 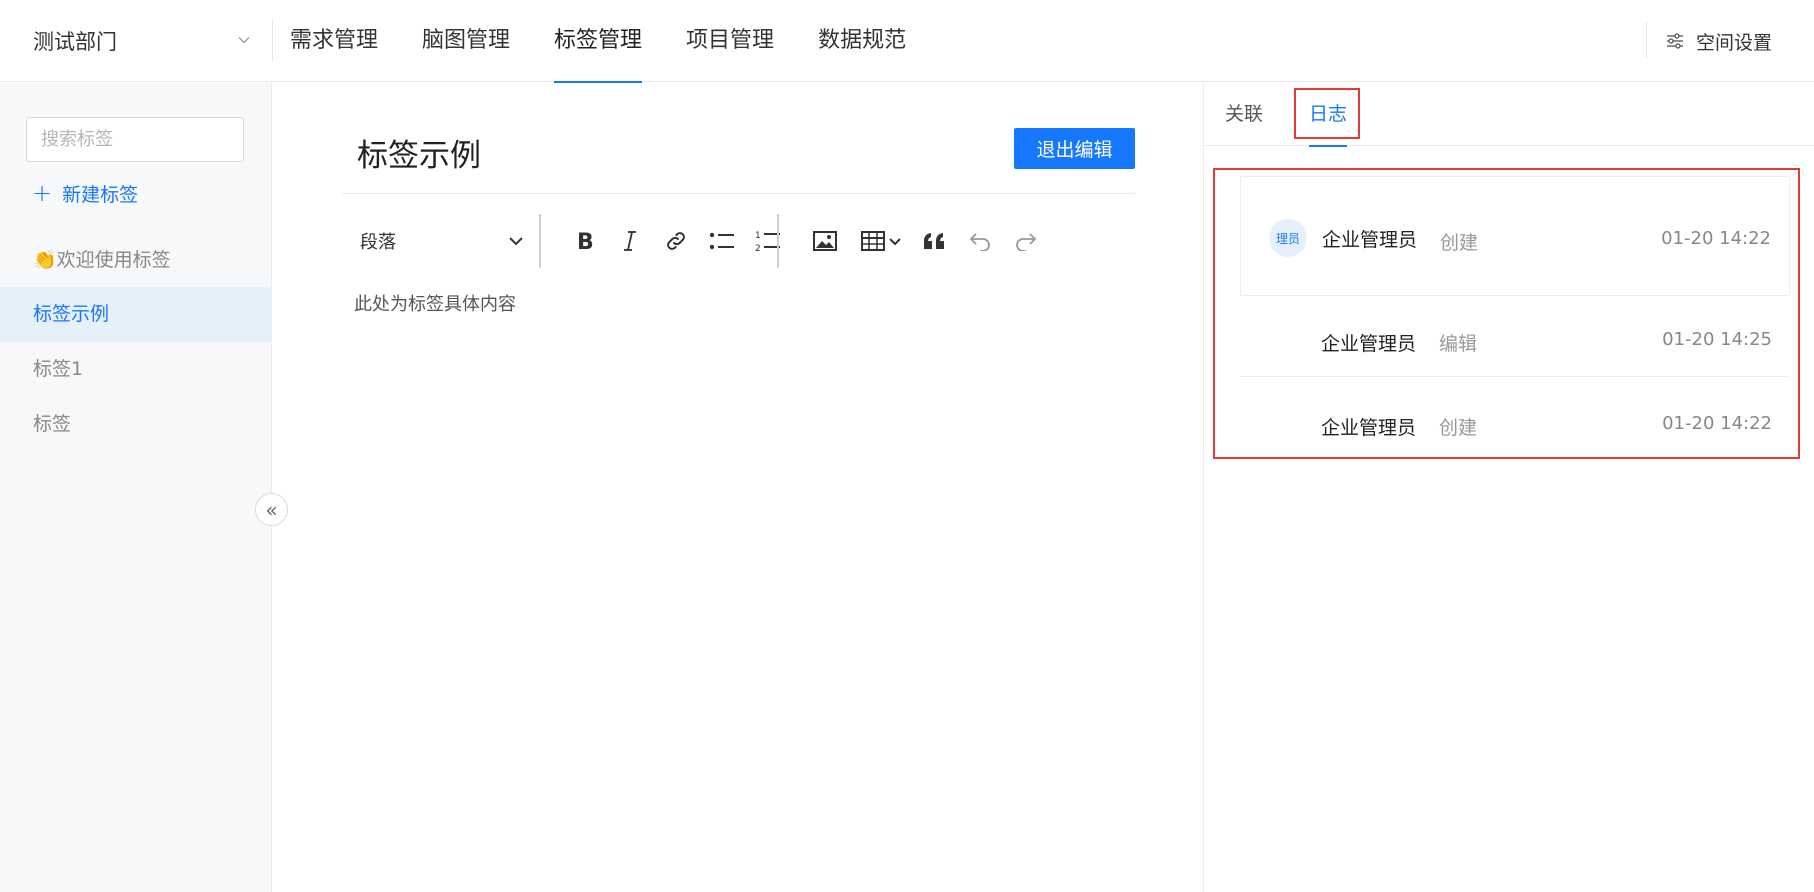 I want to click on tab-data-standards: 数据规范, so click(x=862, y=41).